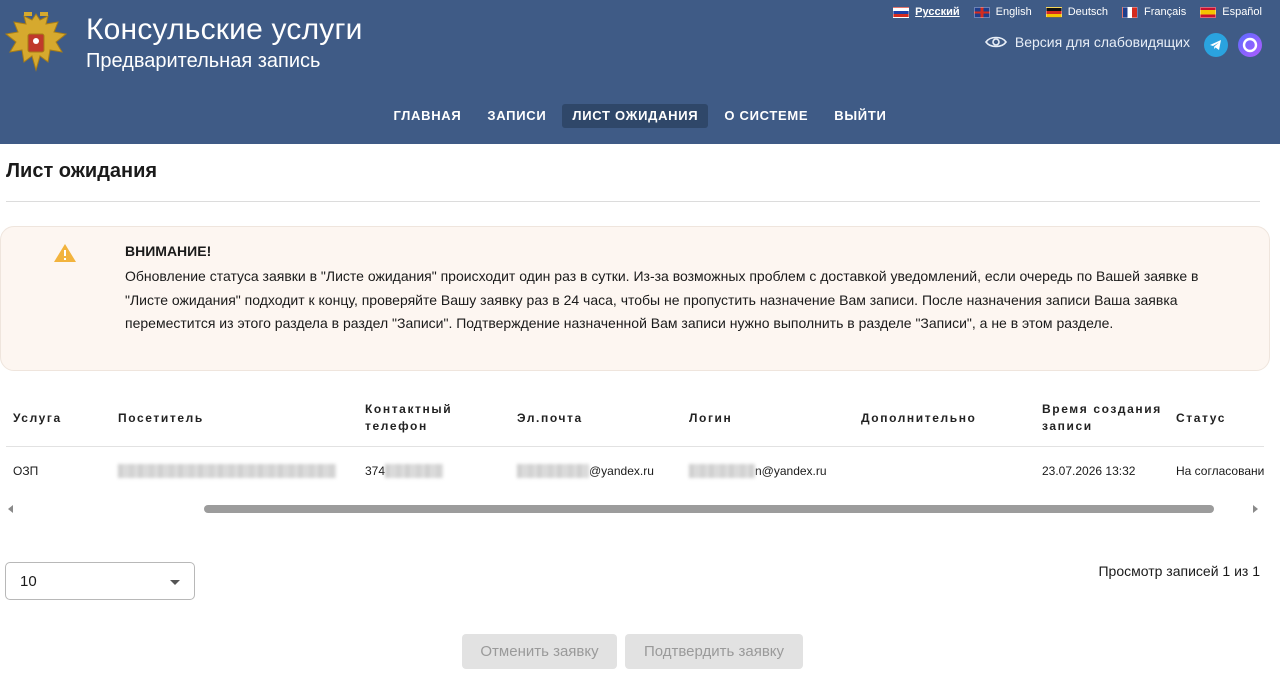 This screenshot has width=1280, height=686. I want to click on lang-spanish: Español, so click(1231, 12).